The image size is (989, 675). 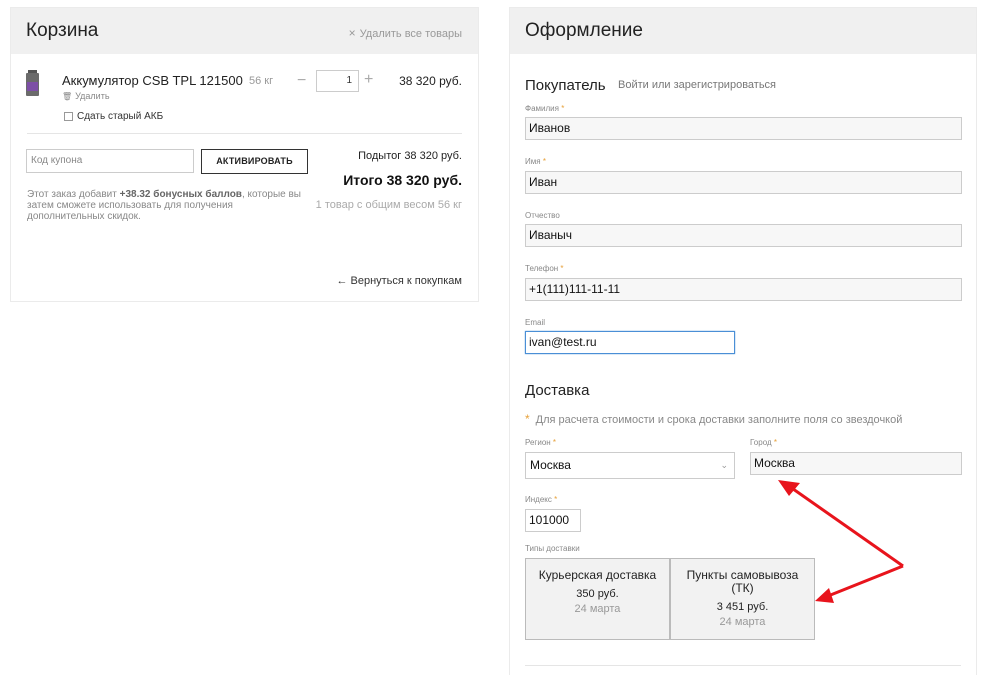 I want to click on index-label: Индекс *, so click(x=541, y=499).